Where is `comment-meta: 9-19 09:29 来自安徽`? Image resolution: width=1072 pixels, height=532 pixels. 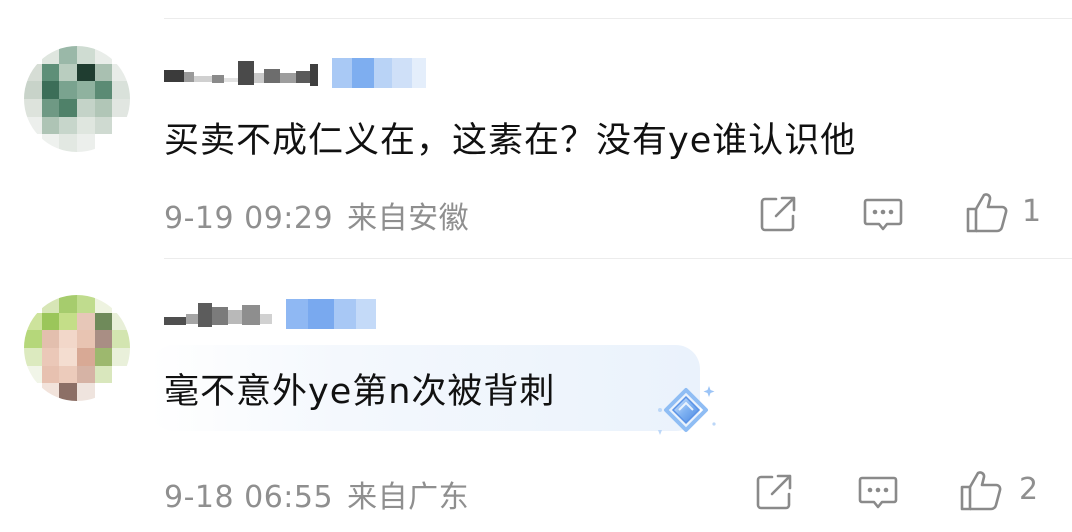 comment-meta: 9-19 09:29 来自安徽 is located at coordinates (316, 215).